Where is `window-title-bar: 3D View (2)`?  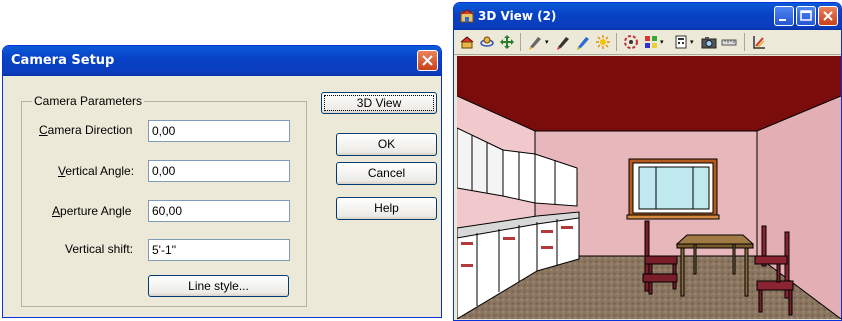
window-title-bar: 3D View (2) is located at coordinates (647, 16).